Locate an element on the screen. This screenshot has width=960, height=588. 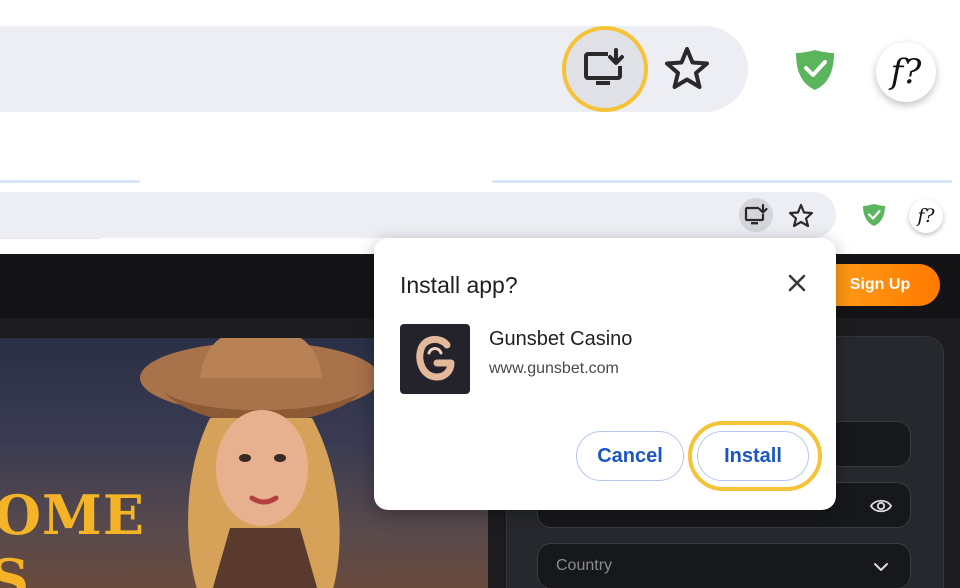
install-button-highlight is located at coordinates (755, 456).